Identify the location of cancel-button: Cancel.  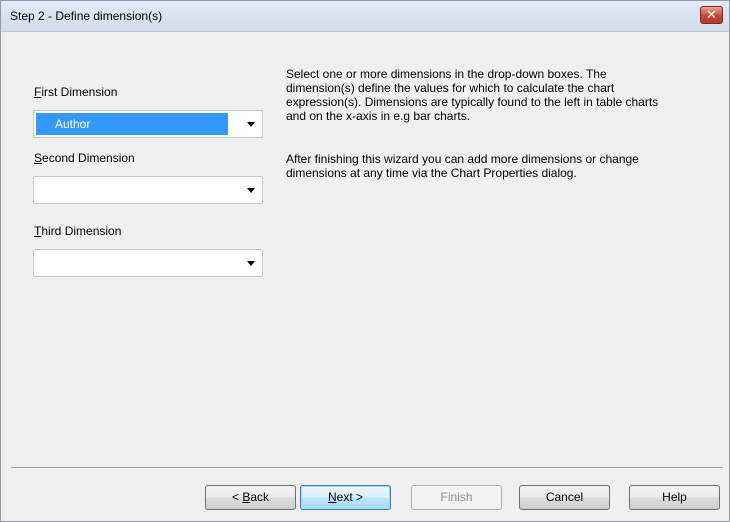
(564, 497).